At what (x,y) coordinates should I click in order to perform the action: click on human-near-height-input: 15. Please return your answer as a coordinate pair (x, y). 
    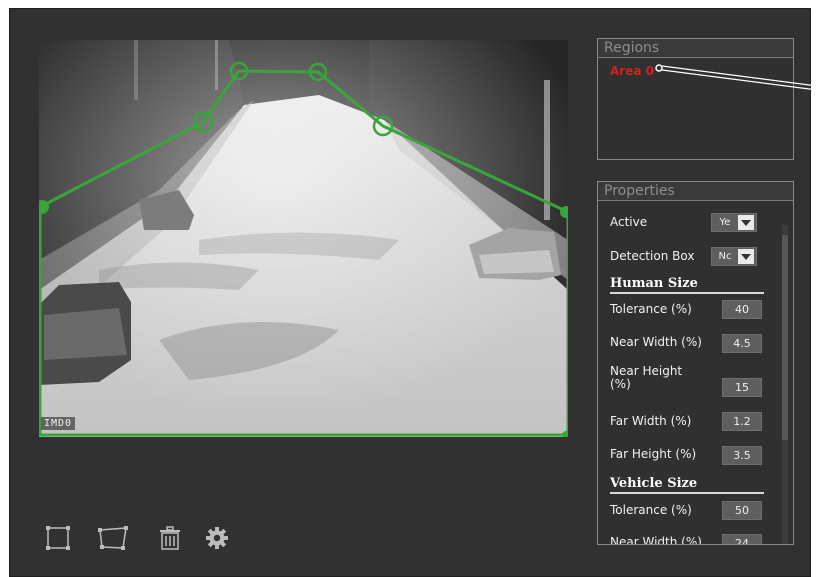
    Looking at the image, I should click on (742, 387).